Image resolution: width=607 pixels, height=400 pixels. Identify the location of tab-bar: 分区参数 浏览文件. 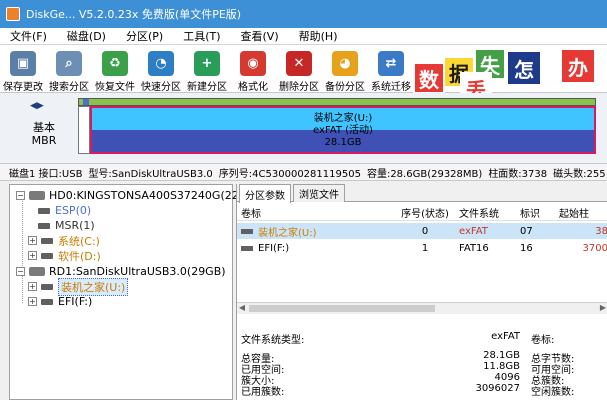
(422, 193).